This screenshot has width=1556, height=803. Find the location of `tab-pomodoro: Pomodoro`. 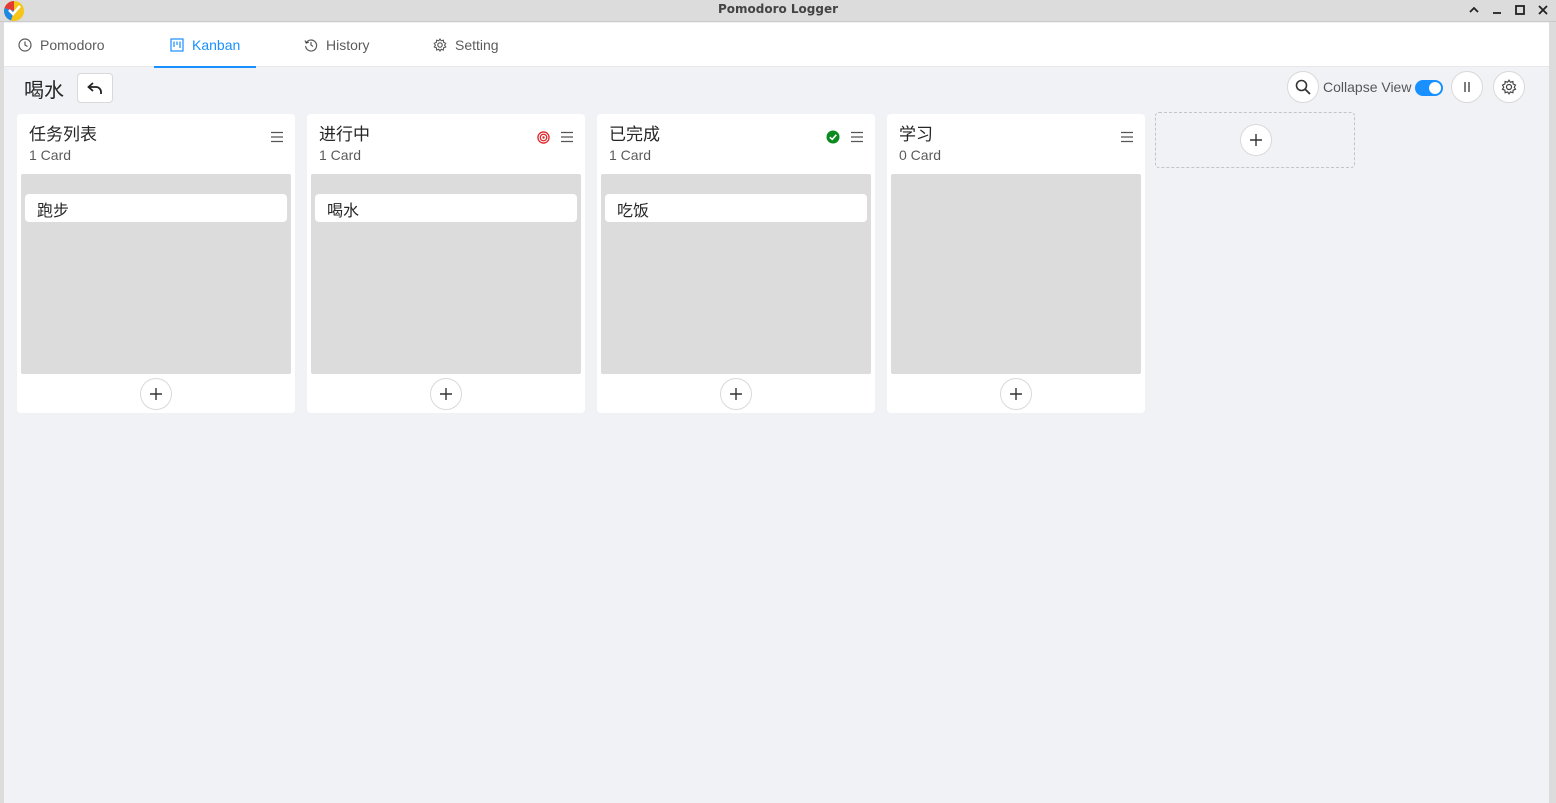

tab-pomodoro: Pomodoro is located at coordinates (68, 45).